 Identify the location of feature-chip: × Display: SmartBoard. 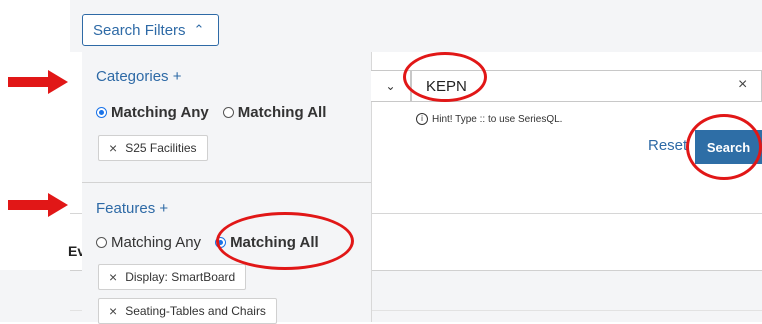
(172, 277).